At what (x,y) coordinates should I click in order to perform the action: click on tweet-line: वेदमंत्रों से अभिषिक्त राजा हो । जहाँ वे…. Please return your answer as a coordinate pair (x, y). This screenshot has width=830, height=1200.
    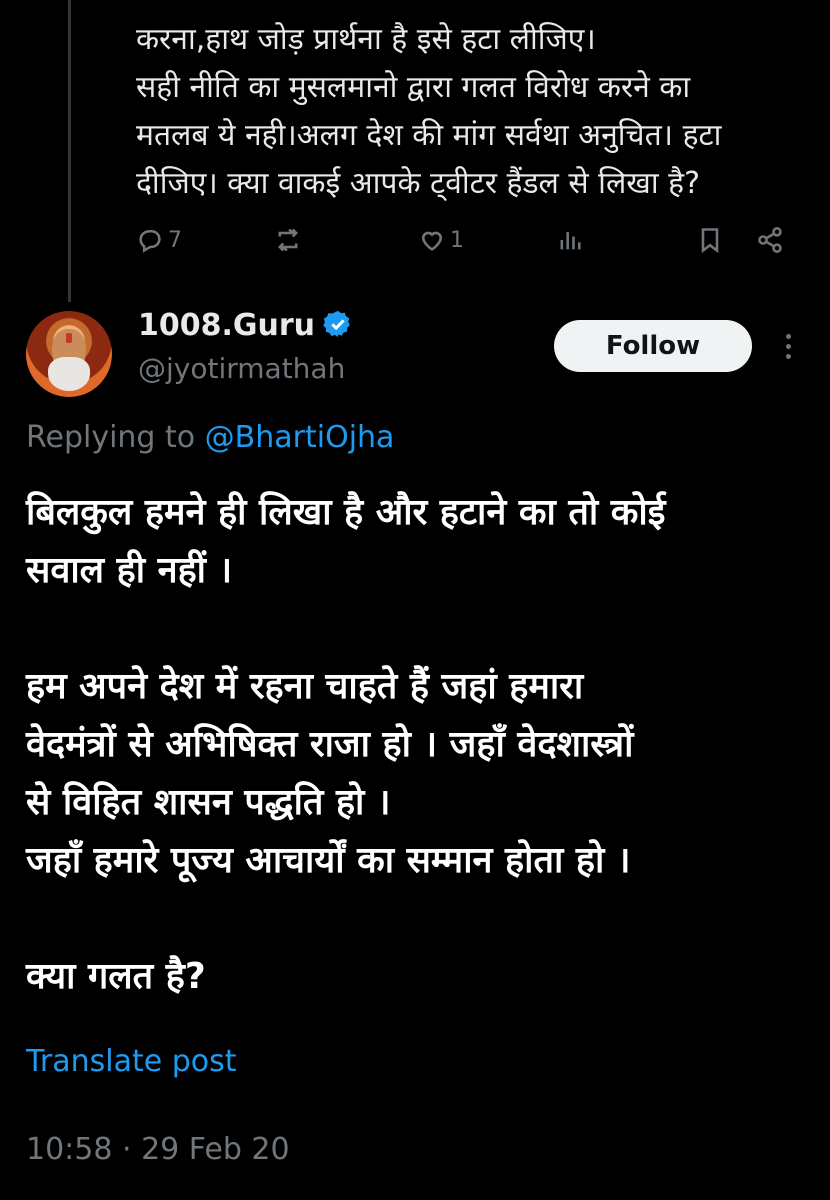
    Looking at the image, I should click on (330, 744).